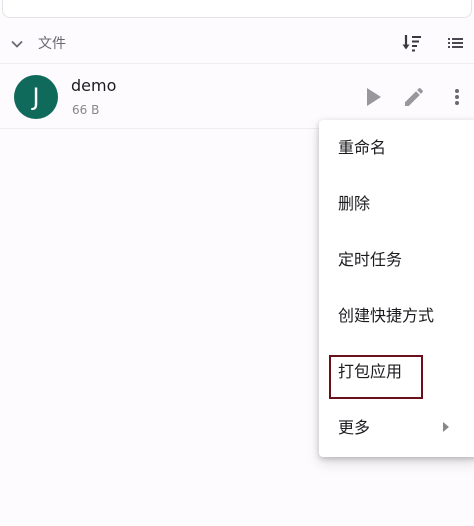 This screenshot has height=526, width=474. Describe the element at coordinates (362, 147) in the screenshot. I see `menu-item-label: 重命名` at that location.